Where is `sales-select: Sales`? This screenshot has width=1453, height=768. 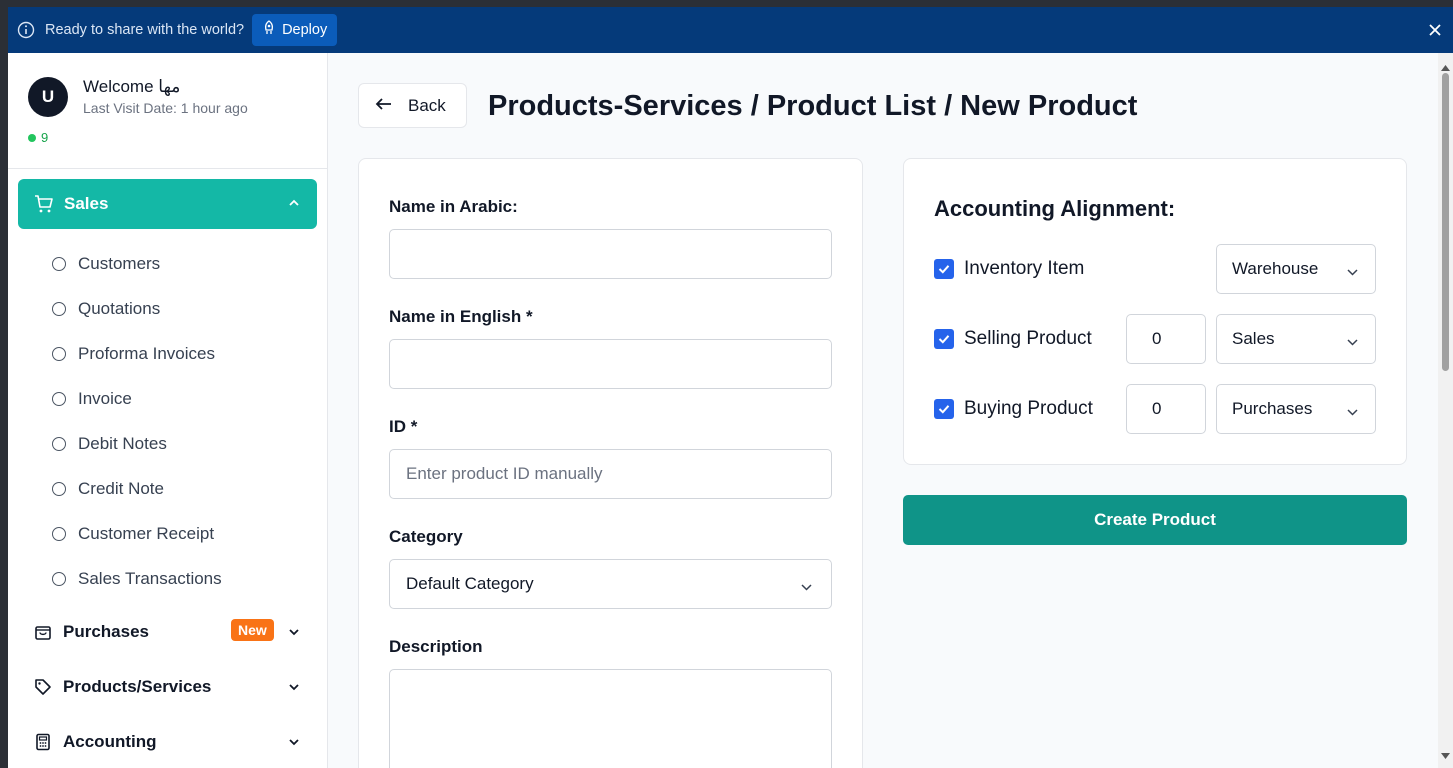 sales-select: Sales is located at coordinates (1296, 339).